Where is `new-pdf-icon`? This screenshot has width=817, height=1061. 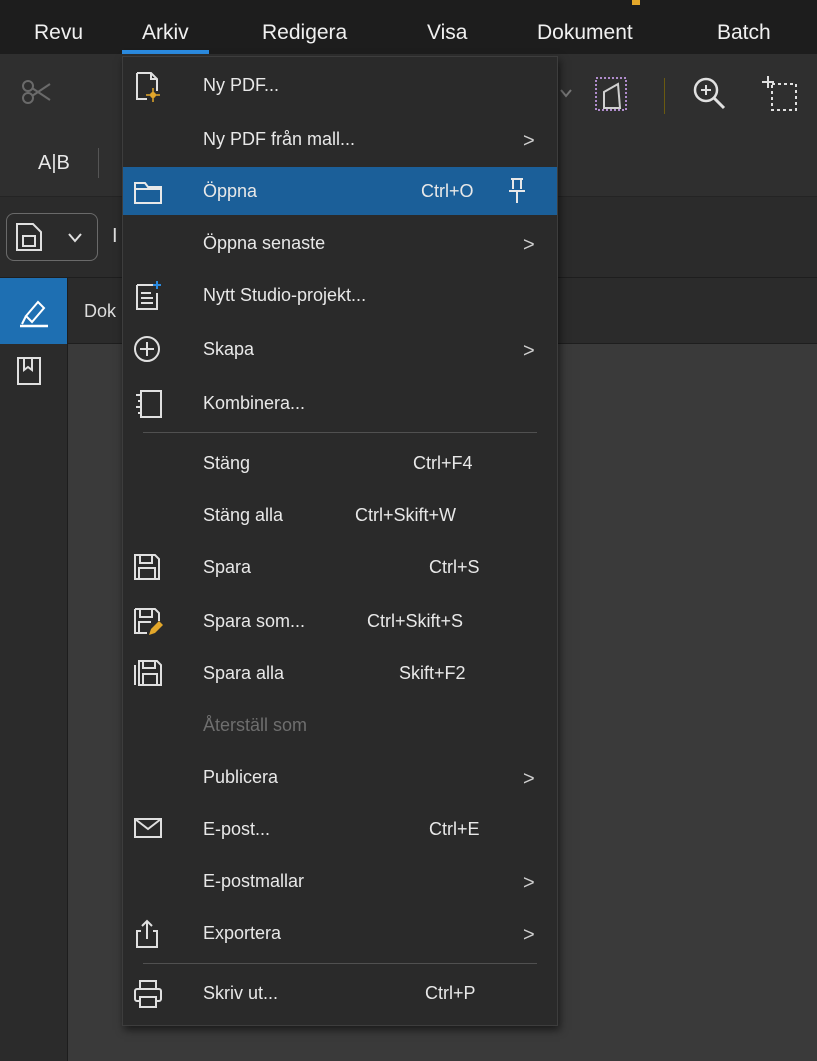
new-pdf-icon is located at coordinates (148, 87).